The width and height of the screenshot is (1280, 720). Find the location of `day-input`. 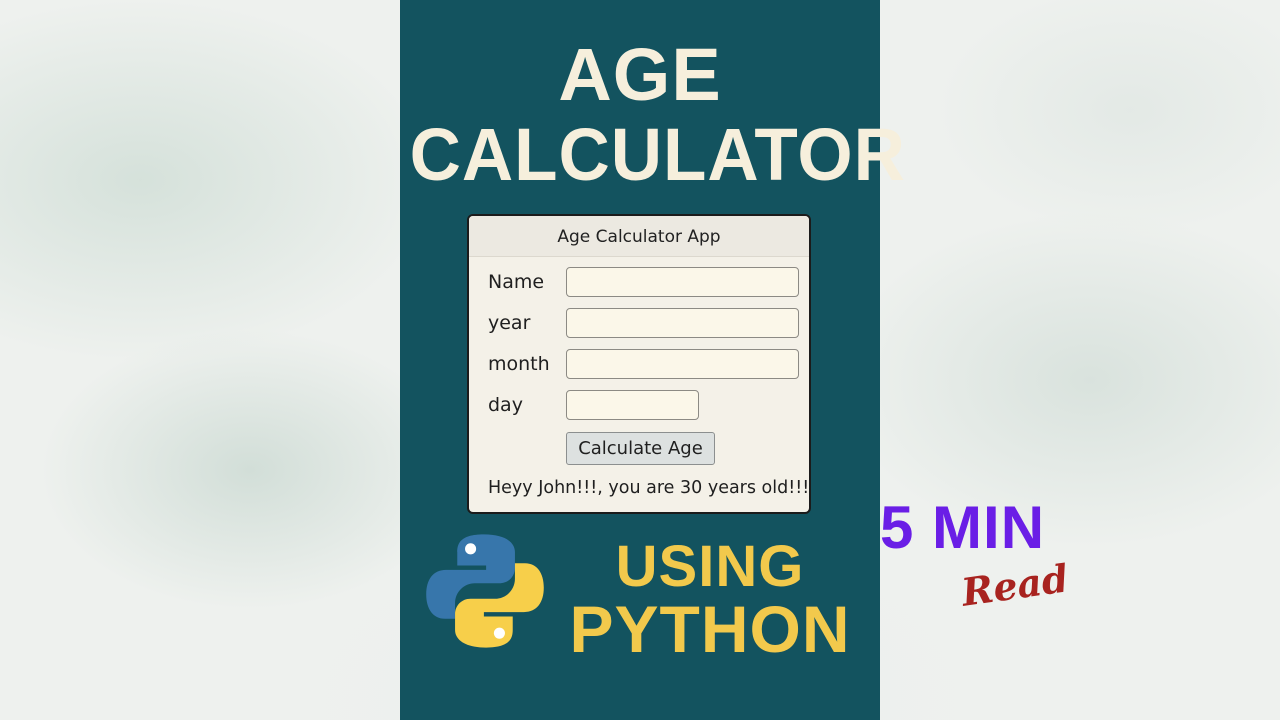

day-input is located at coordinates (632, 405).